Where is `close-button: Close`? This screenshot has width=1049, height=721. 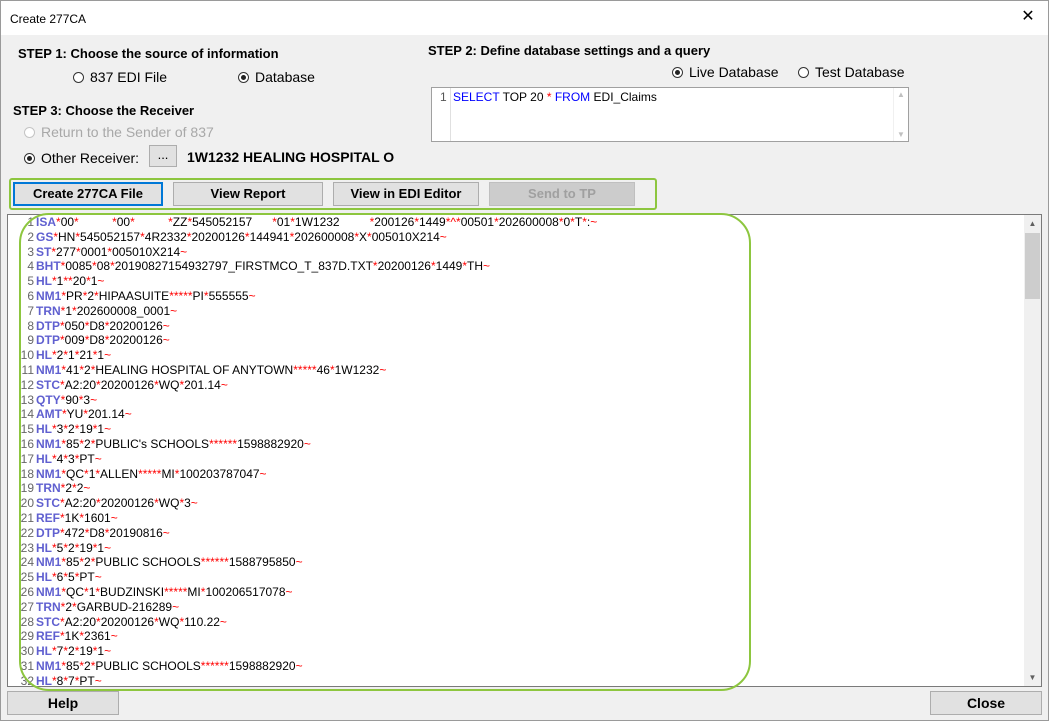 close-button: Close is located at coordinates (986, 703).